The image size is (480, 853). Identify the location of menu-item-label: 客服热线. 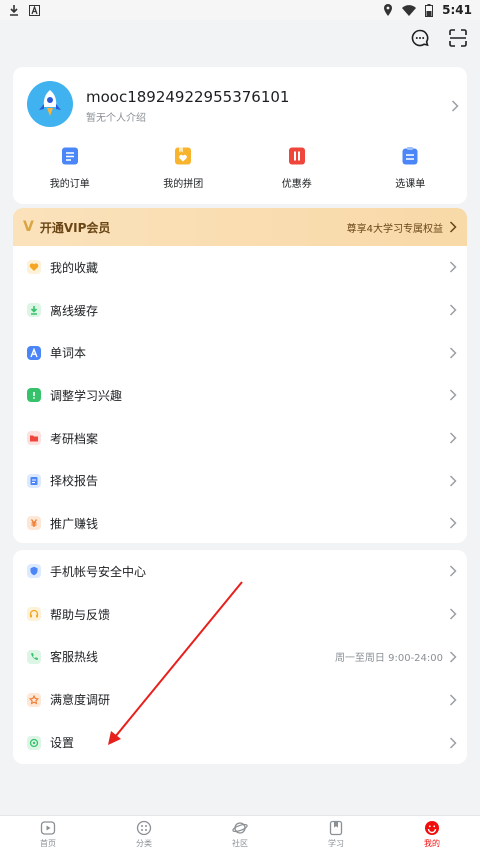
(74, 657).